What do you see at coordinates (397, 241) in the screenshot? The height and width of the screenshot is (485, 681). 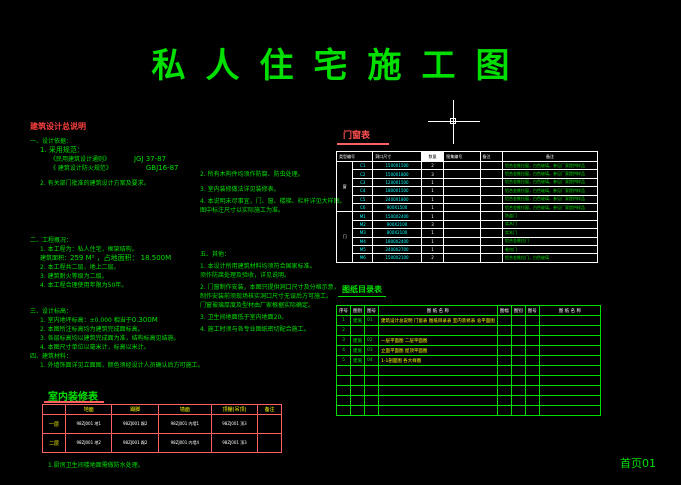 I see `door-cell-size: 1800X2400` at bounding box center [397, 241].